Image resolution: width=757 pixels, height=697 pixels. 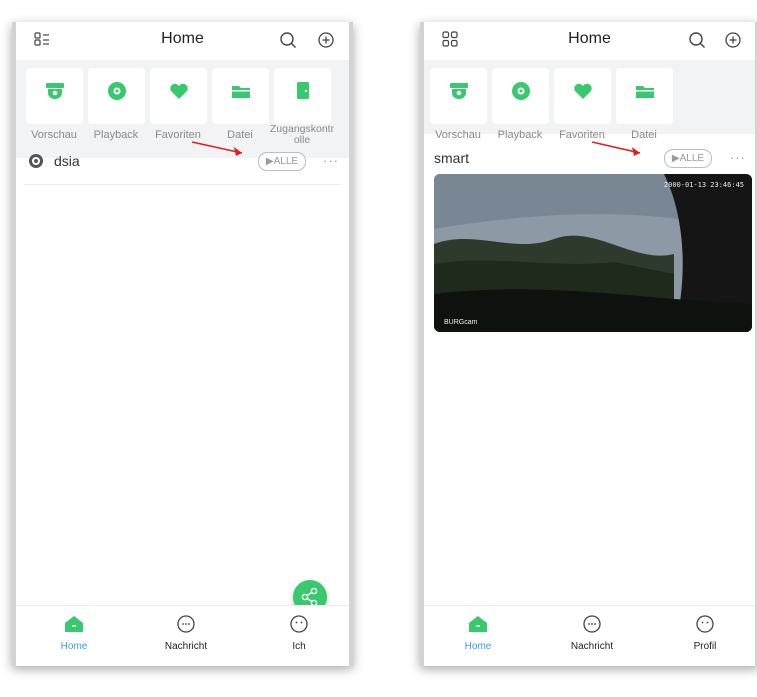 I want to click on camera-brand: BURGcam, so click(x=461, y=322).